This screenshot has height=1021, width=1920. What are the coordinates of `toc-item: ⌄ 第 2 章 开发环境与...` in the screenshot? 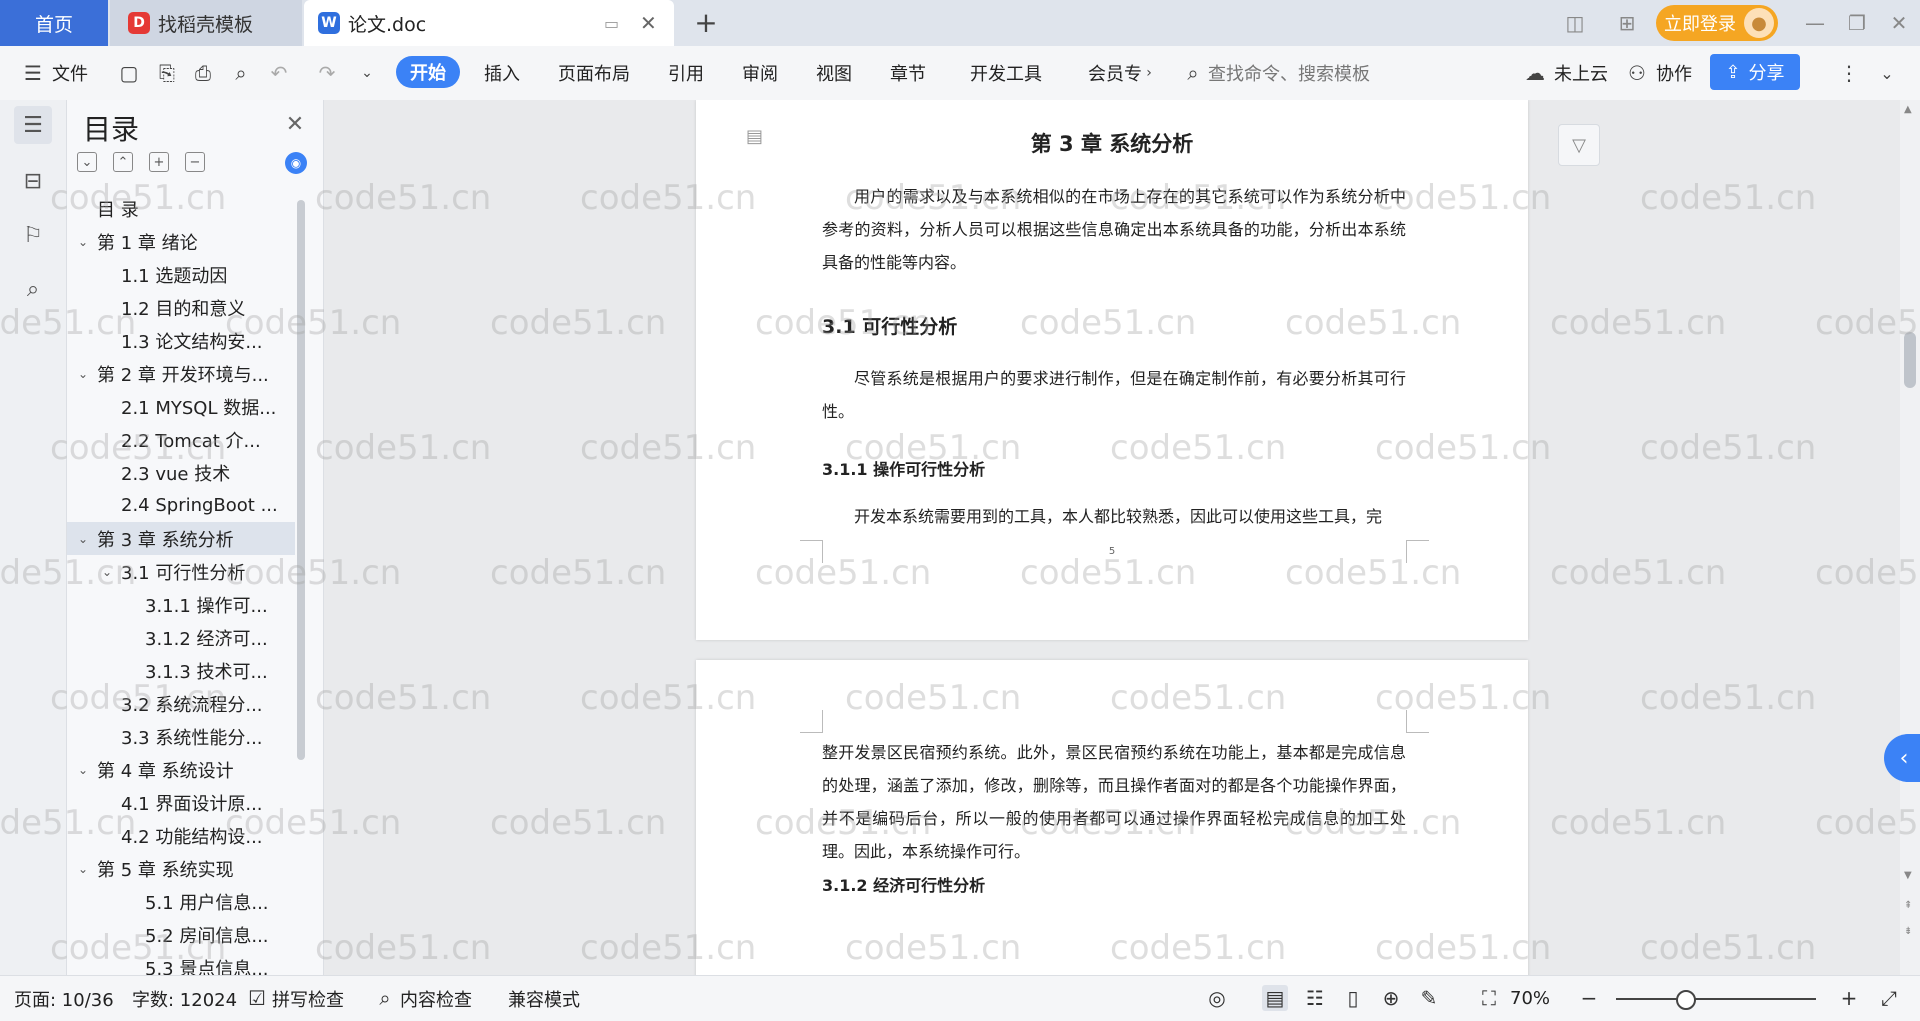 It's located at (181, 373).